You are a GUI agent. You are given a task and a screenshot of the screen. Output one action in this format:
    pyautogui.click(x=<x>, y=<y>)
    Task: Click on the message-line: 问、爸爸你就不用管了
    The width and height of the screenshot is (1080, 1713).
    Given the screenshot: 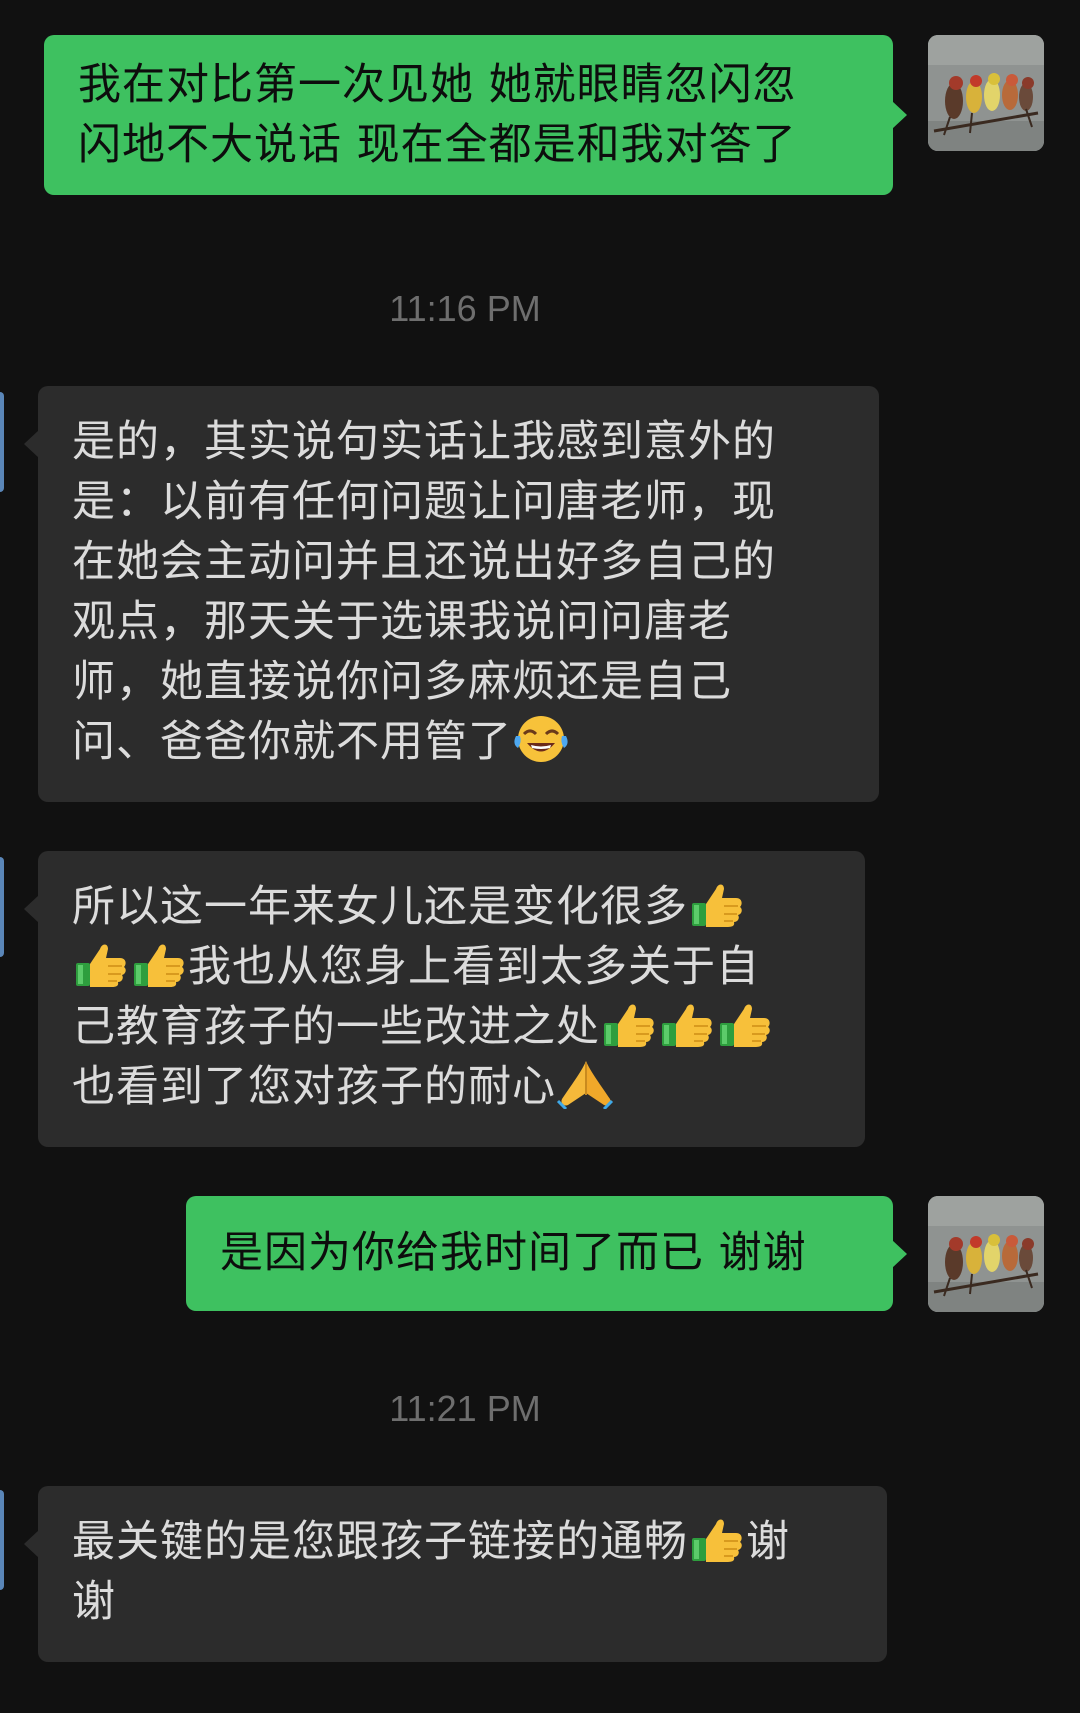 What is the action you would take?
    pyautogui.click(x=461, y=742)
    